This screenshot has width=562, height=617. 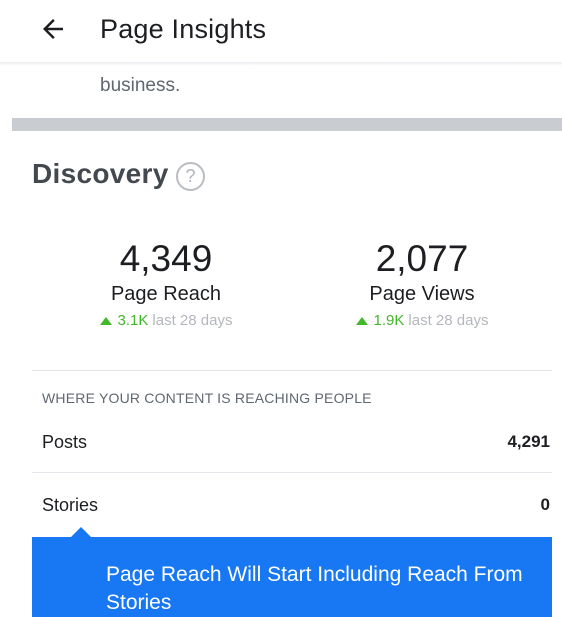 I want to click on page-views-metric: 2,077 Page Views 1.9K last 28 days, so click(x=422, y=283).